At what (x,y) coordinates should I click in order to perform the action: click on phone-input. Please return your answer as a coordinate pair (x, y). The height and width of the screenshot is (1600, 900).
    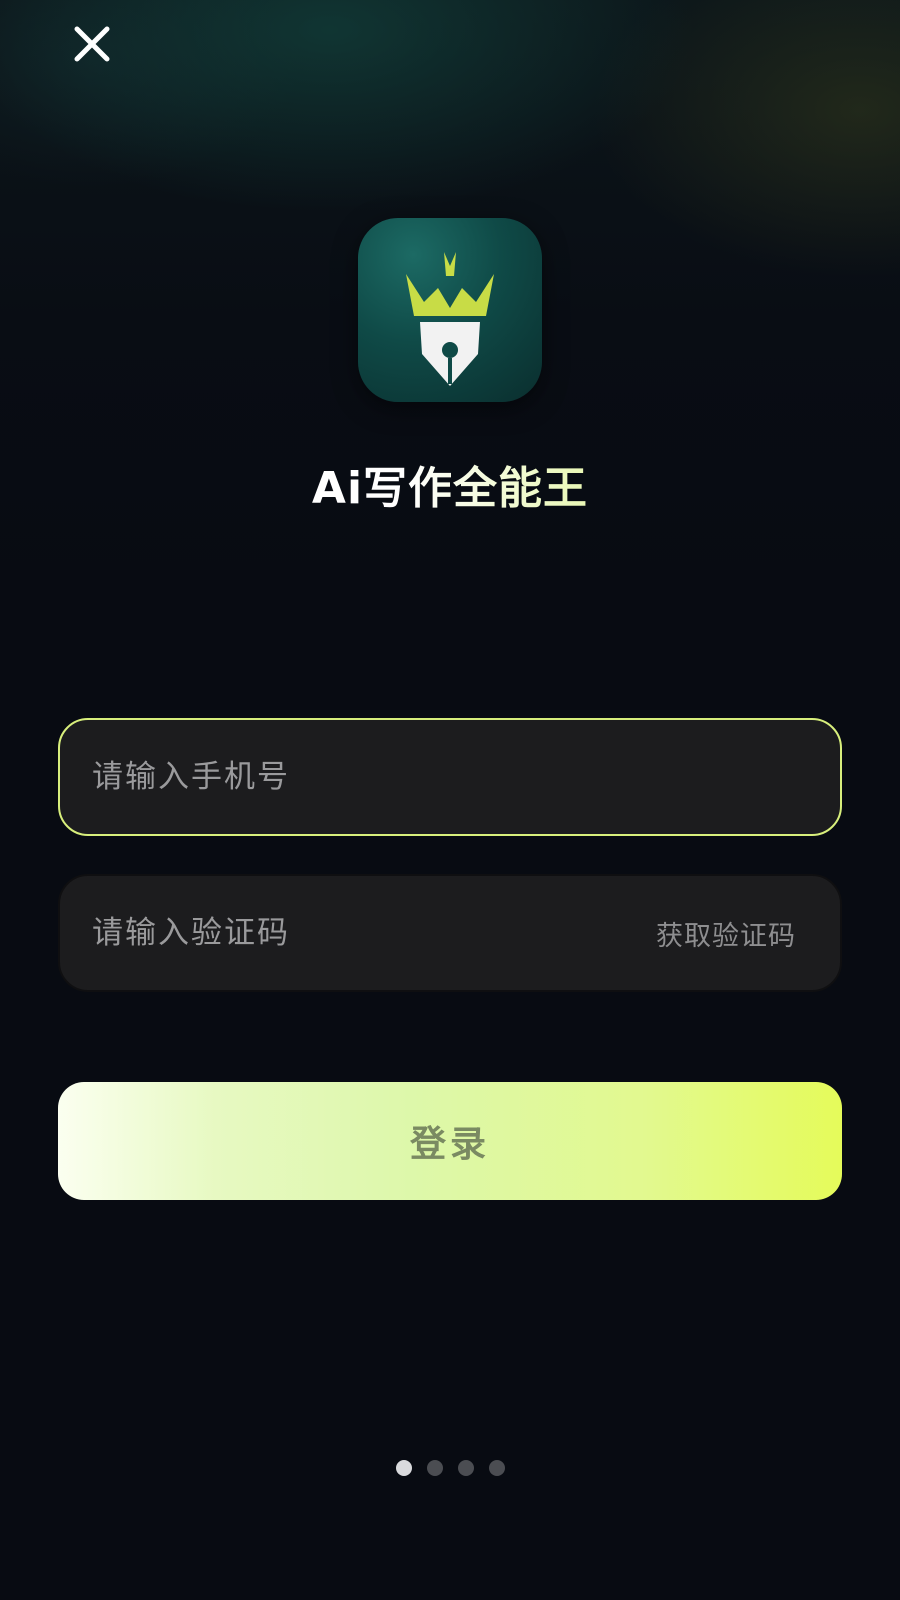
    Looking at the image, I should click on (450, 777).